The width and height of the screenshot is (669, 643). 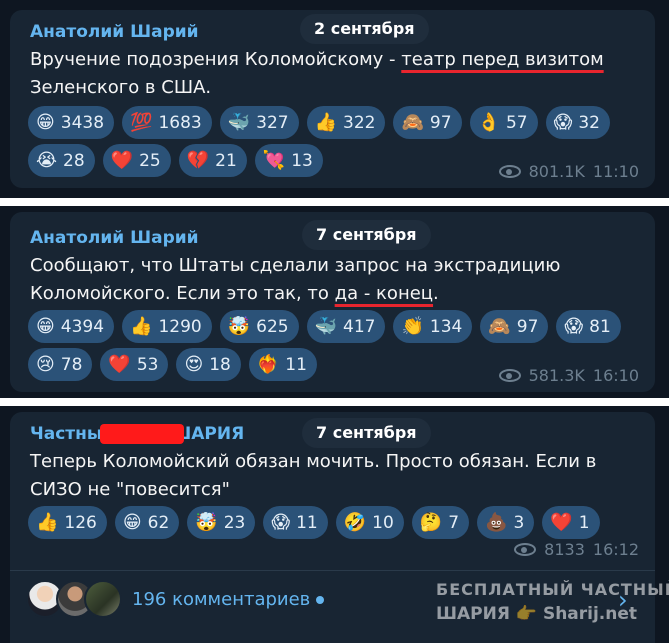 What do you see at coordinates (589, 122) in the screenshot?
I see `reaction-count: 32` at bounding box center [589, 122].